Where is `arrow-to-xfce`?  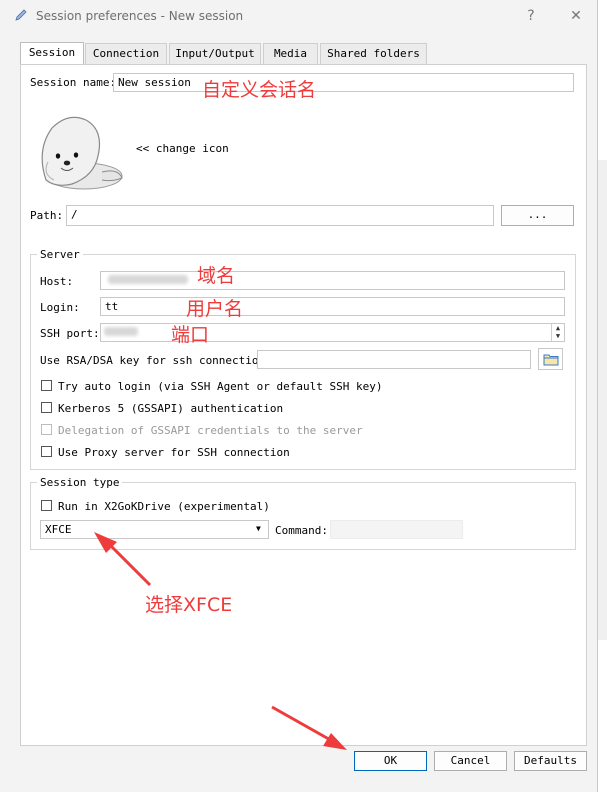 arrow-to-xfce is located at coordinates (123, 559).